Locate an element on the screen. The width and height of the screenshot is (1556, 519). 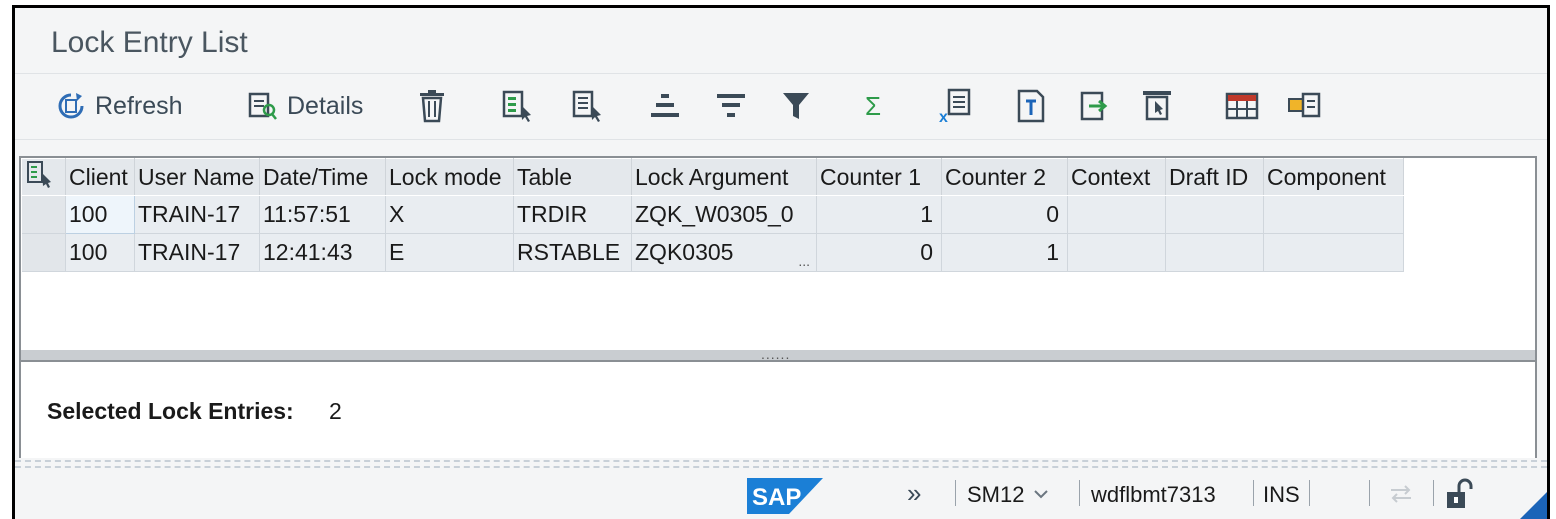
column-header-user-name: User Name is located at coordinates (197, 177).